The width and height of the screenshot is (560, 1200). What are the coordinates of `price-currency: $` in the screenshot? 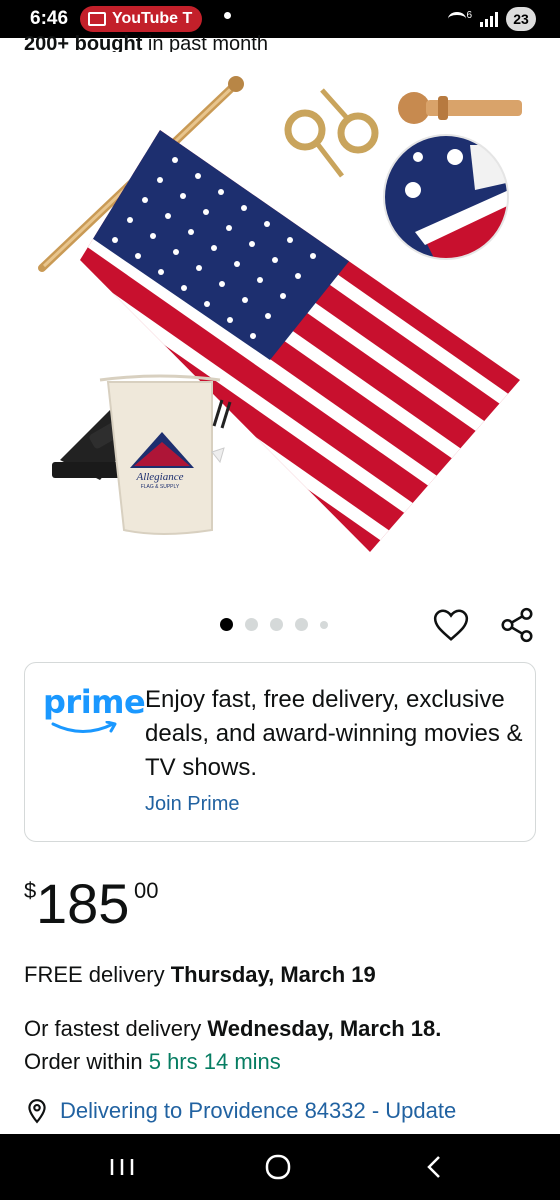 It's located at (30, 890).